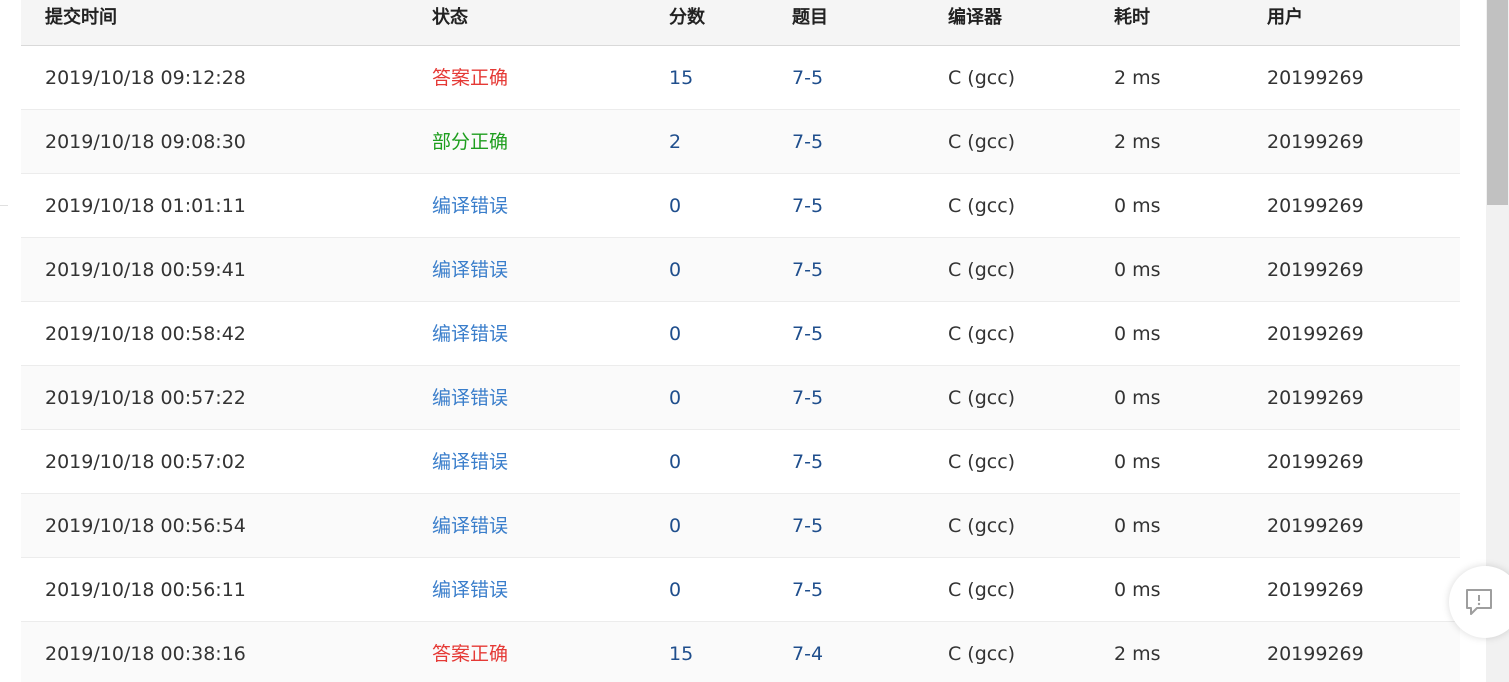 This screenshot has height=682, width=1509. What do you see at coordinates (807, 654) in the screenshot?
I see `problem-link: 7-4` at bounding box center [807, 654].